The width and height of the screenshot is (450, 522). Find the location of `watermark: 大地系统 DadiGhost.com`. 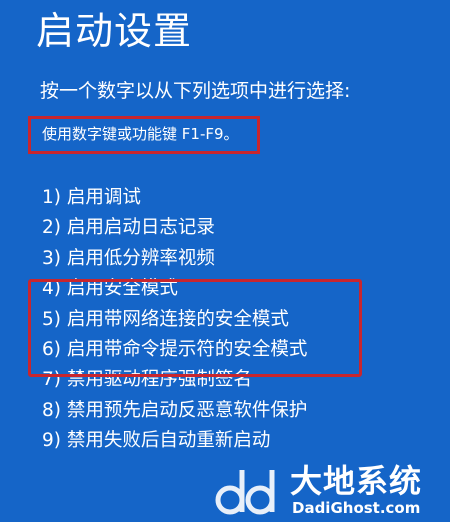

watermark: 大地系统 DadiGhost.com is located at coordinates (332, 490).